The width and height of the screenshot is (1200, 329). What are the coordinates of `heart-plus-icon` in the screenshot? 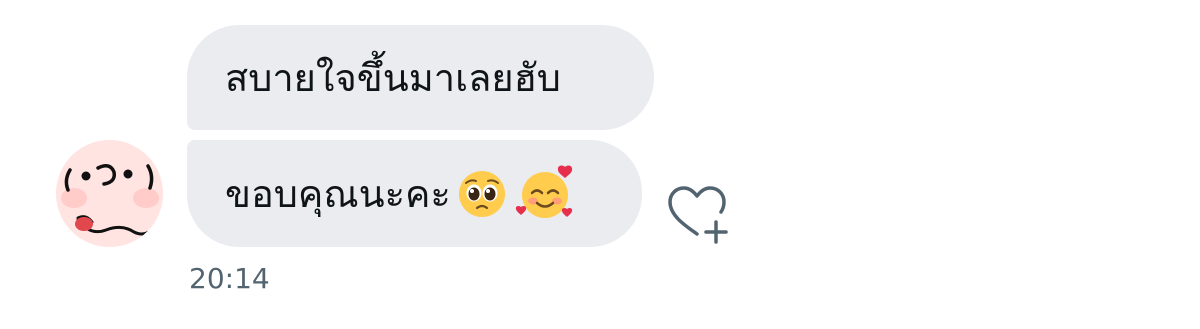 It's located at (698, 215).